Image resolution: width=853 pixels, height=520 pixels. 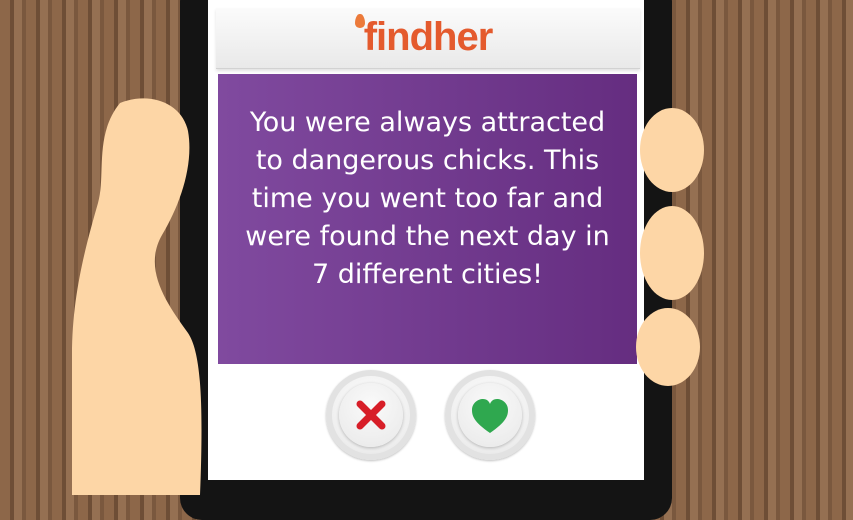 I want to click on dislike-button, so click(x=371, y=415).